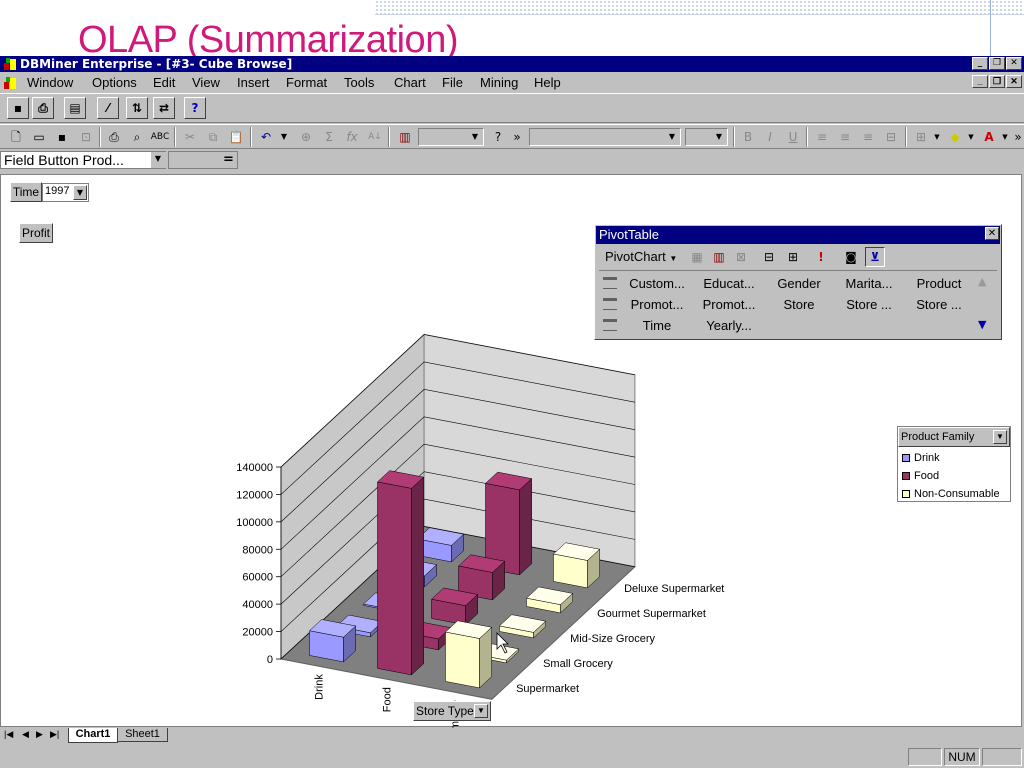 The width and height of the screenshot is (1024, 768). What do you see at coordinates (75, 108) in the screenshot?
I see `grid-icon: ▤` at bounding box center [75, 108].